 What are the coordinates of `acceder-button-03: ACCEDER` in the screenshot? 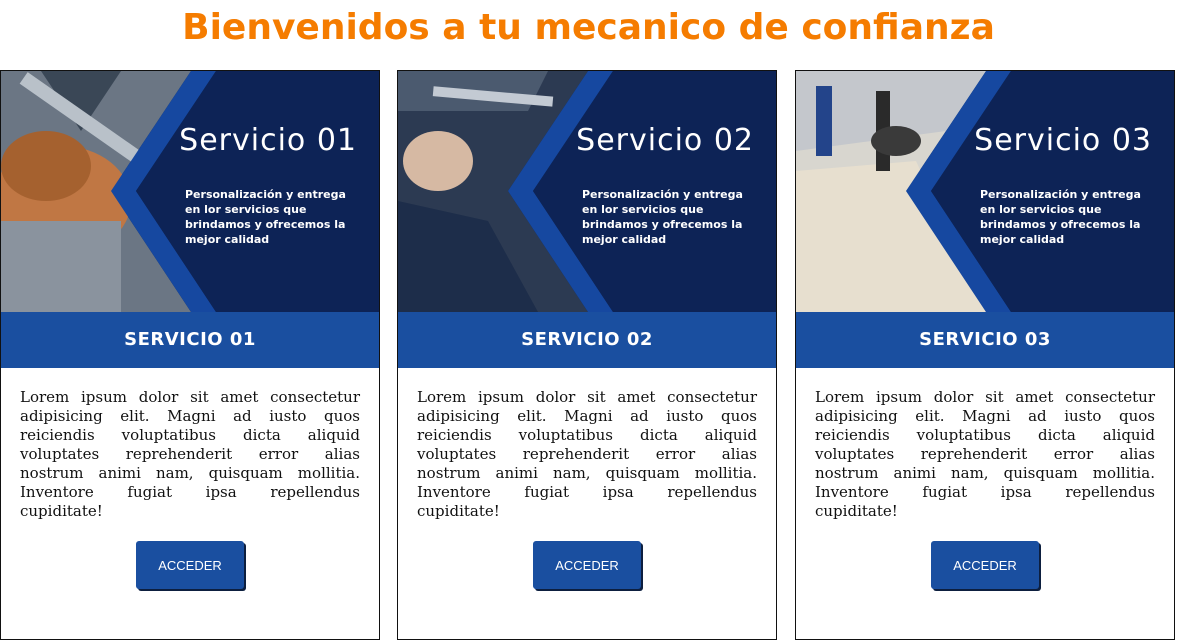 It's located at (985, 565).